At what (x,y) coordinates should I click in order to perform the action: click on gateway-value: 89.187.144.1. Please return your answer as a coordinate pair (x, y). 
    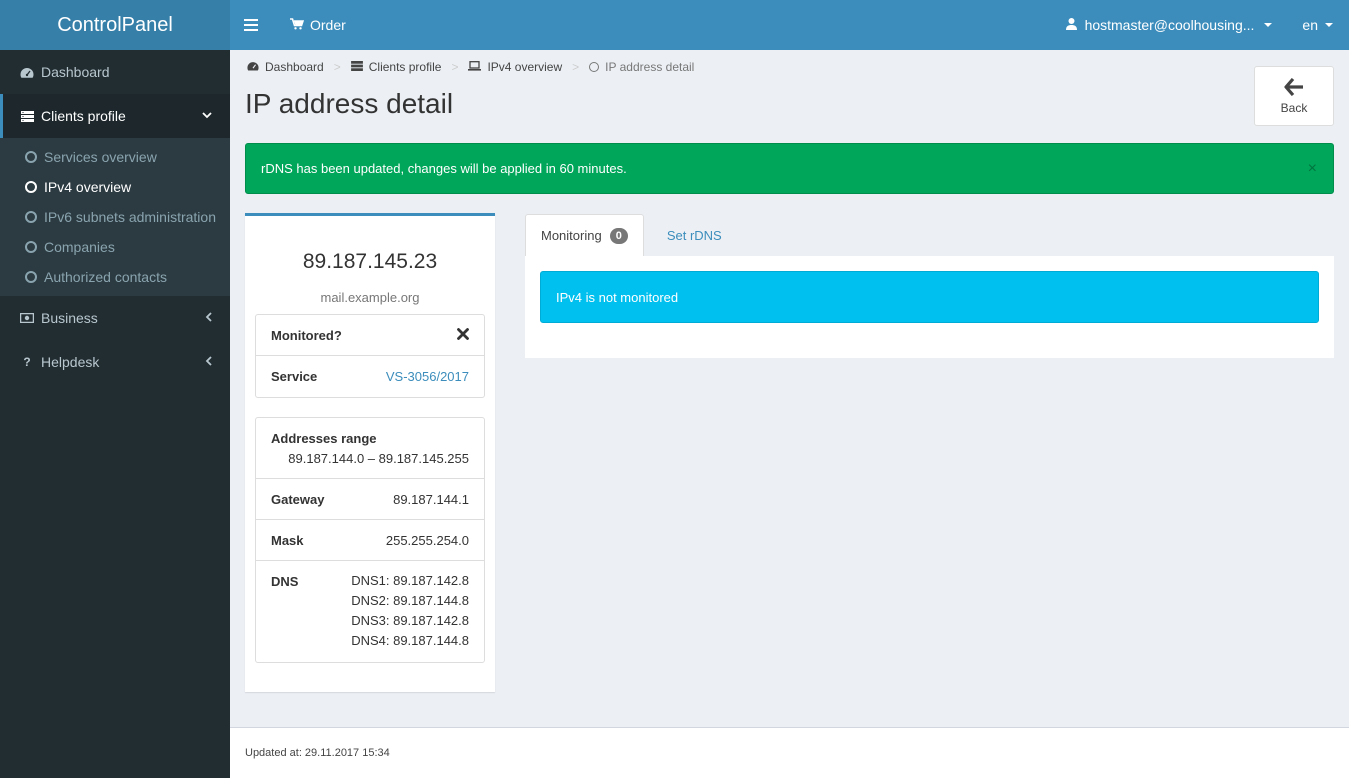
    Looking at the image, I should click on (431, 499).